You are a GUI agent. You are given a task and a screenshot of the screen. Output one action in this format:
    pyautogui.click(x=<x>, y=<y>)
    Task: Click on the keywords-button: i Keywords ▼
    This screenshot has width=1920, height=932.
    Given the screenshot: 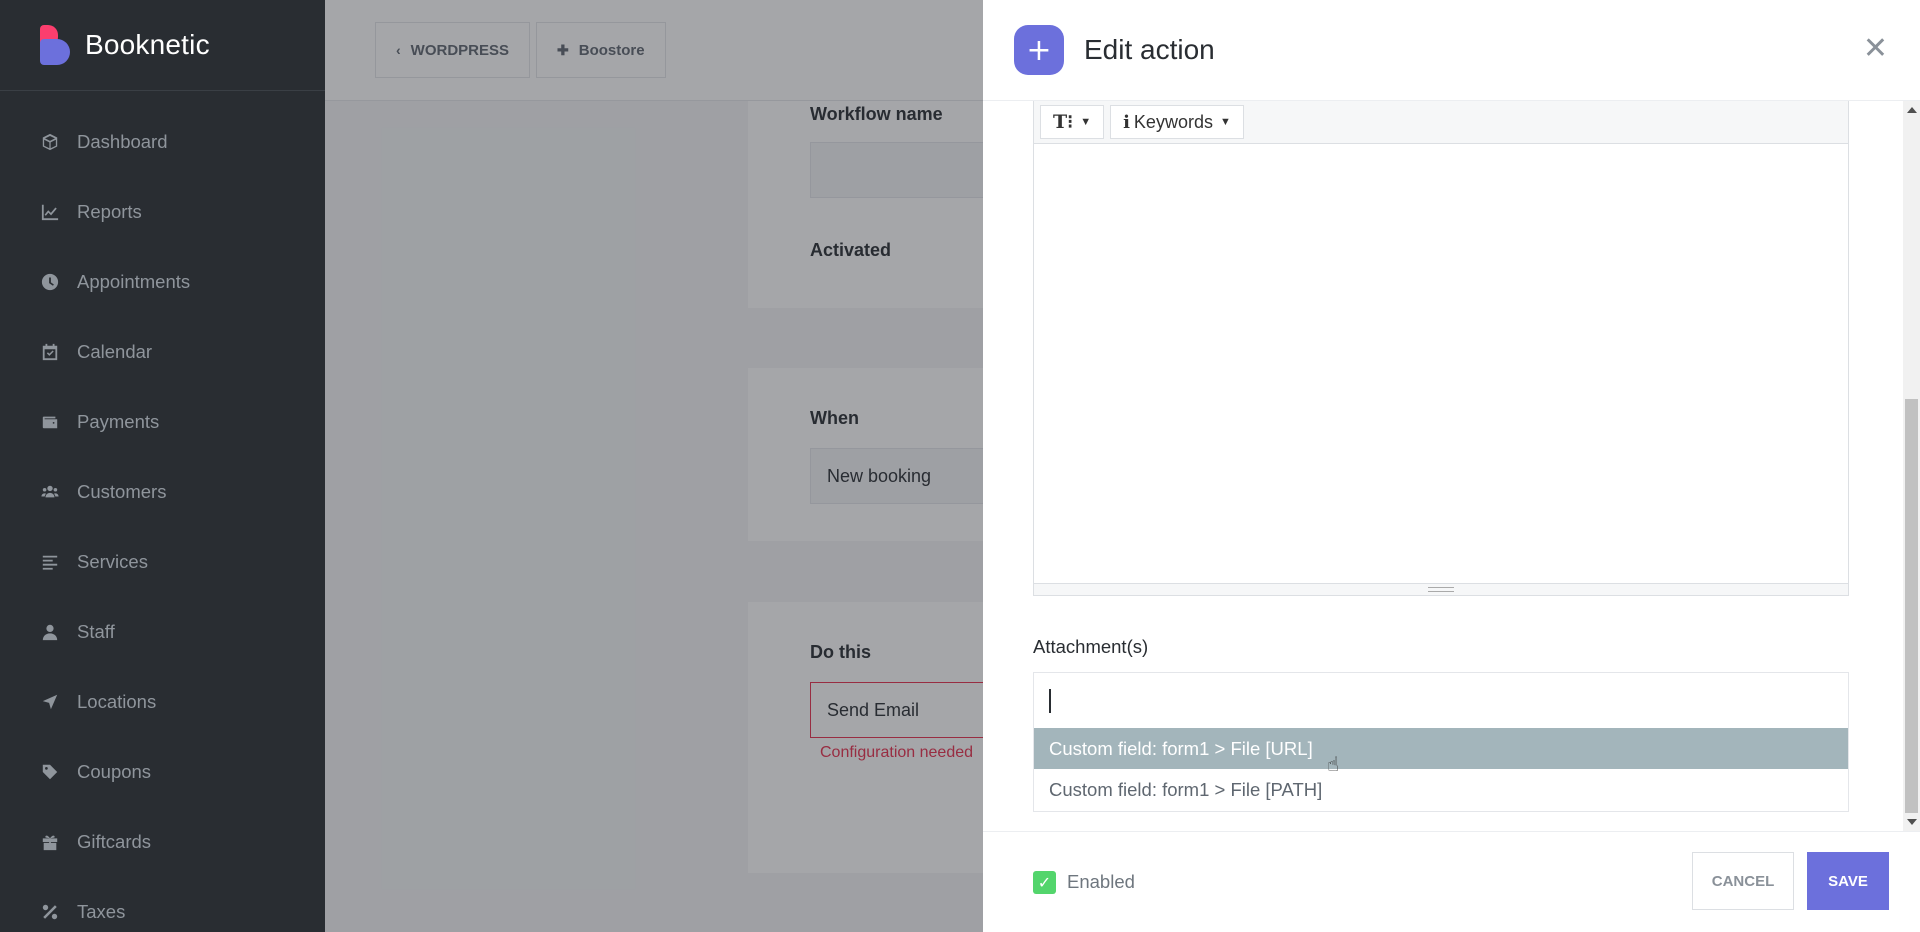 What is the action you would take?
    pyautogui.click(x=1177, y=122)
    